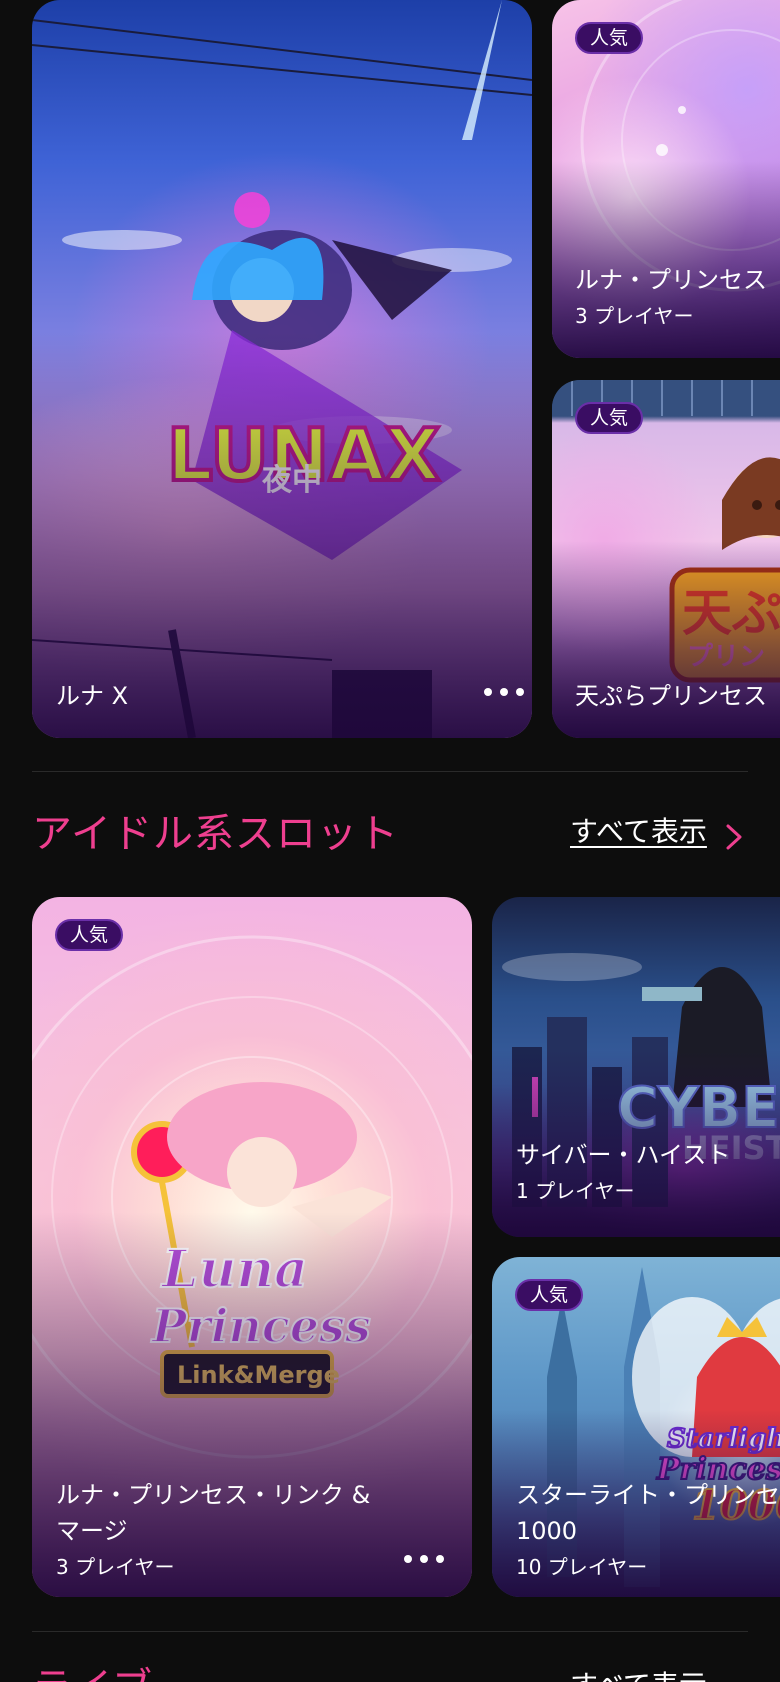  I want to click on game-title: 天ぷらプリンセス, so click(671, 696).